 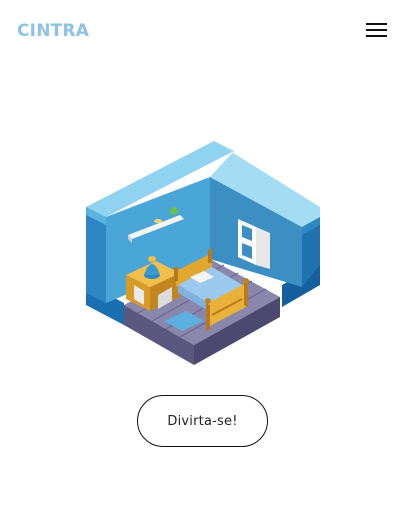 What do you see at coordinates (203, 31) in the screenshot?
I see `header: CINTRA` at bounding box center [203, 31].